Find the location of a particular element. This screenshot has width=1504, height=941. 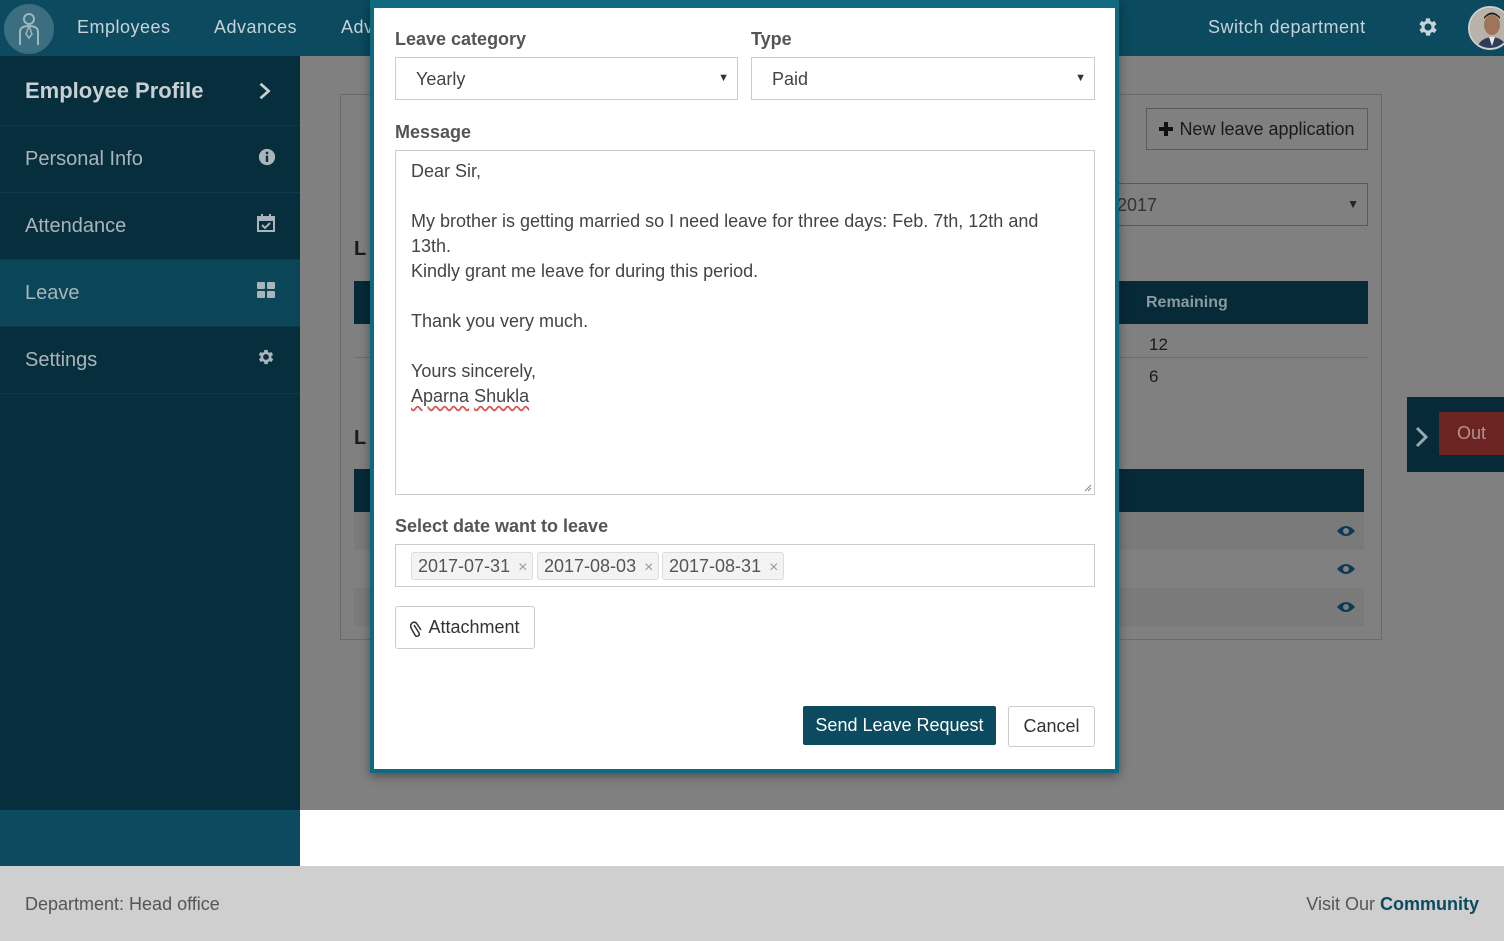

clock-out-button: Out is located at coordinates (1471, 433).